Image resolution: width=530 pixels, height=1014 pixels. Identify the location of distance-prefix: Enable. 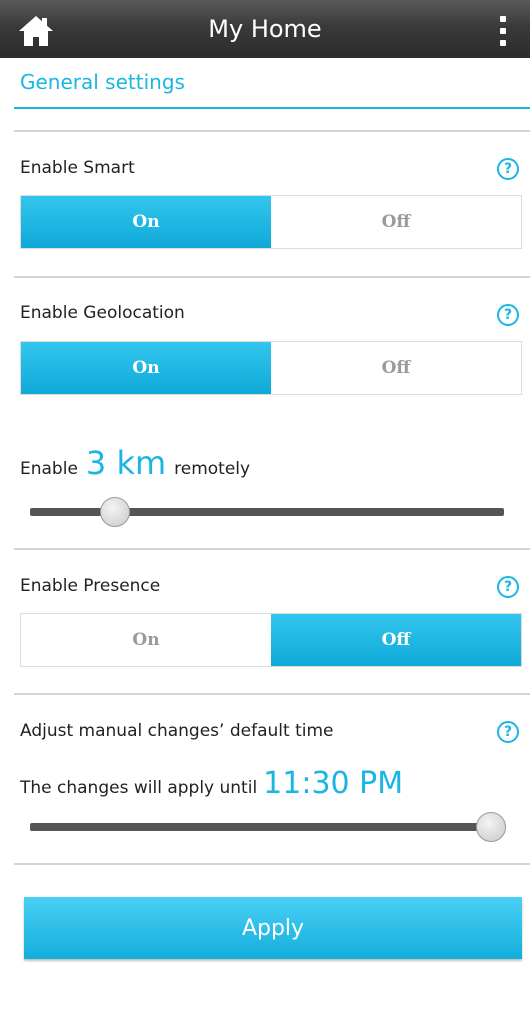
(49, 469).